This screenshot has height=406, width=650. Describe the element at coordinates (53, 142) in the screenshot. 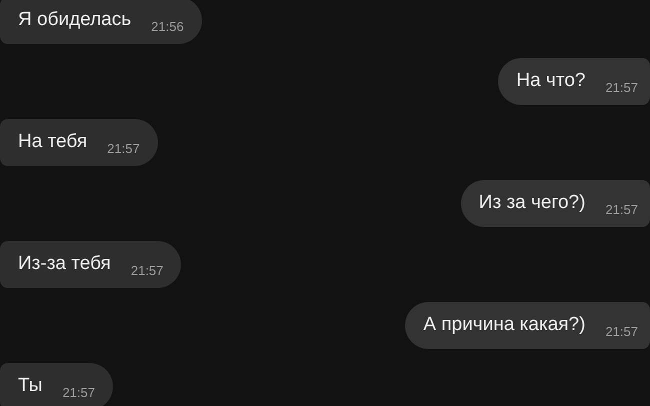

I see `message-text: На тебя` at that location.